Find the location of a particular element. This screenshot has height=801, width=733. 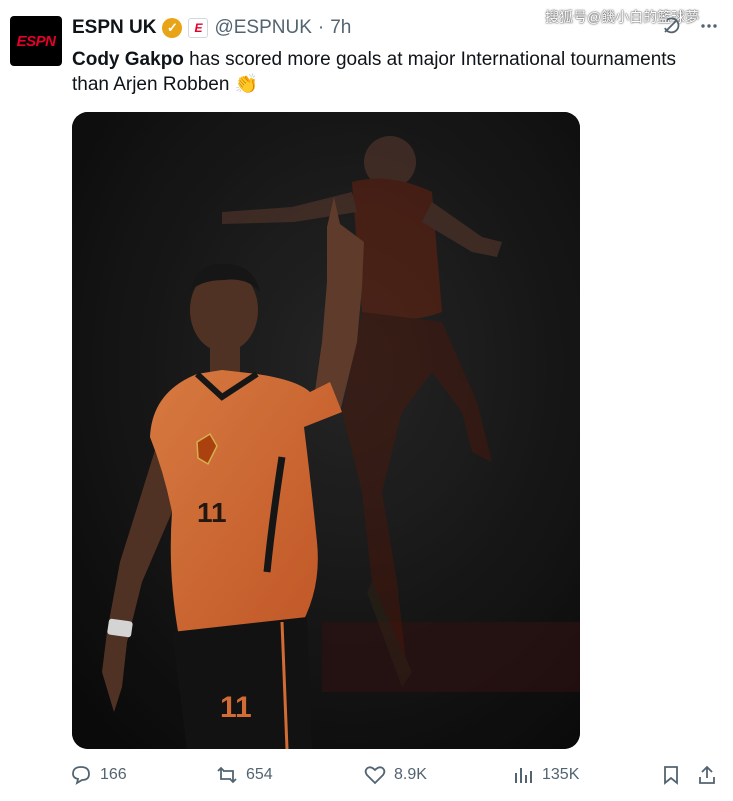

affiliate-badge-icon: E is located at coordinates (198, 28).